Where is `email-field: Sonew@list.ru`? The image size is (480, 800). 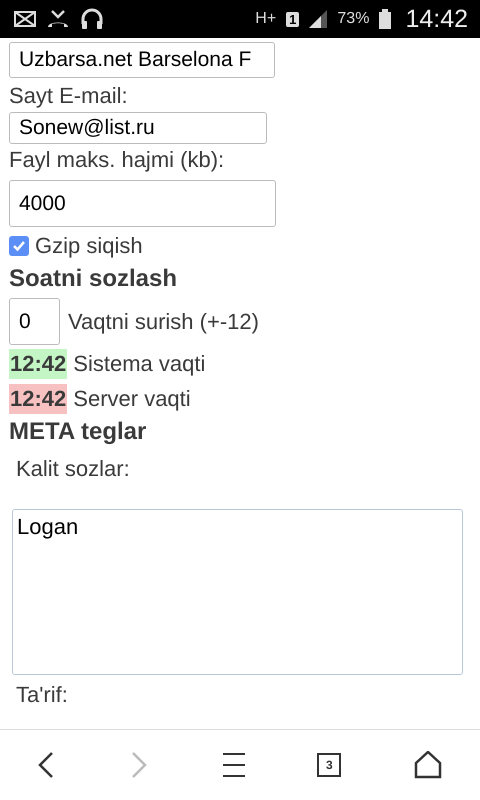 email-field: Sonew@list.ru is located at coordinates (138, 128).